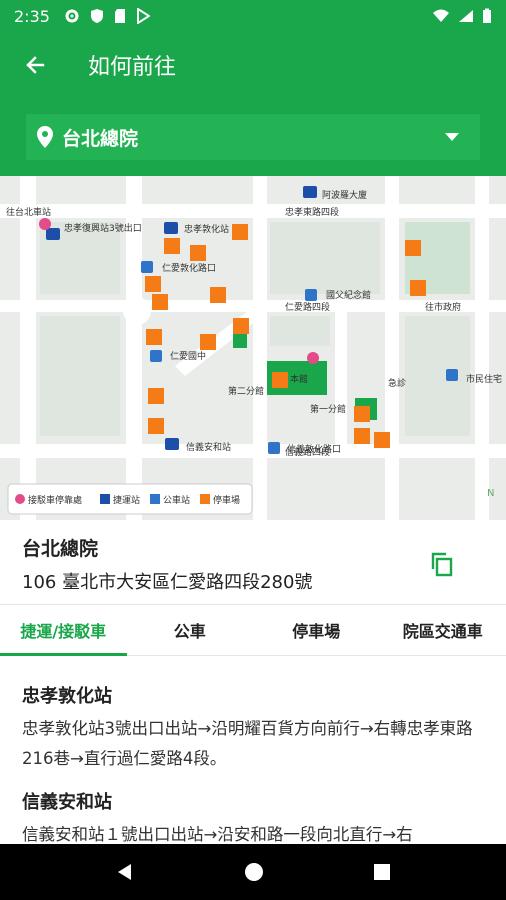 The height and width of the screenshot is (900, 506). What do you see at coordinates (107, 16) in the screenshot?
I see `status-icons-left` at bounding box center [107, 16].